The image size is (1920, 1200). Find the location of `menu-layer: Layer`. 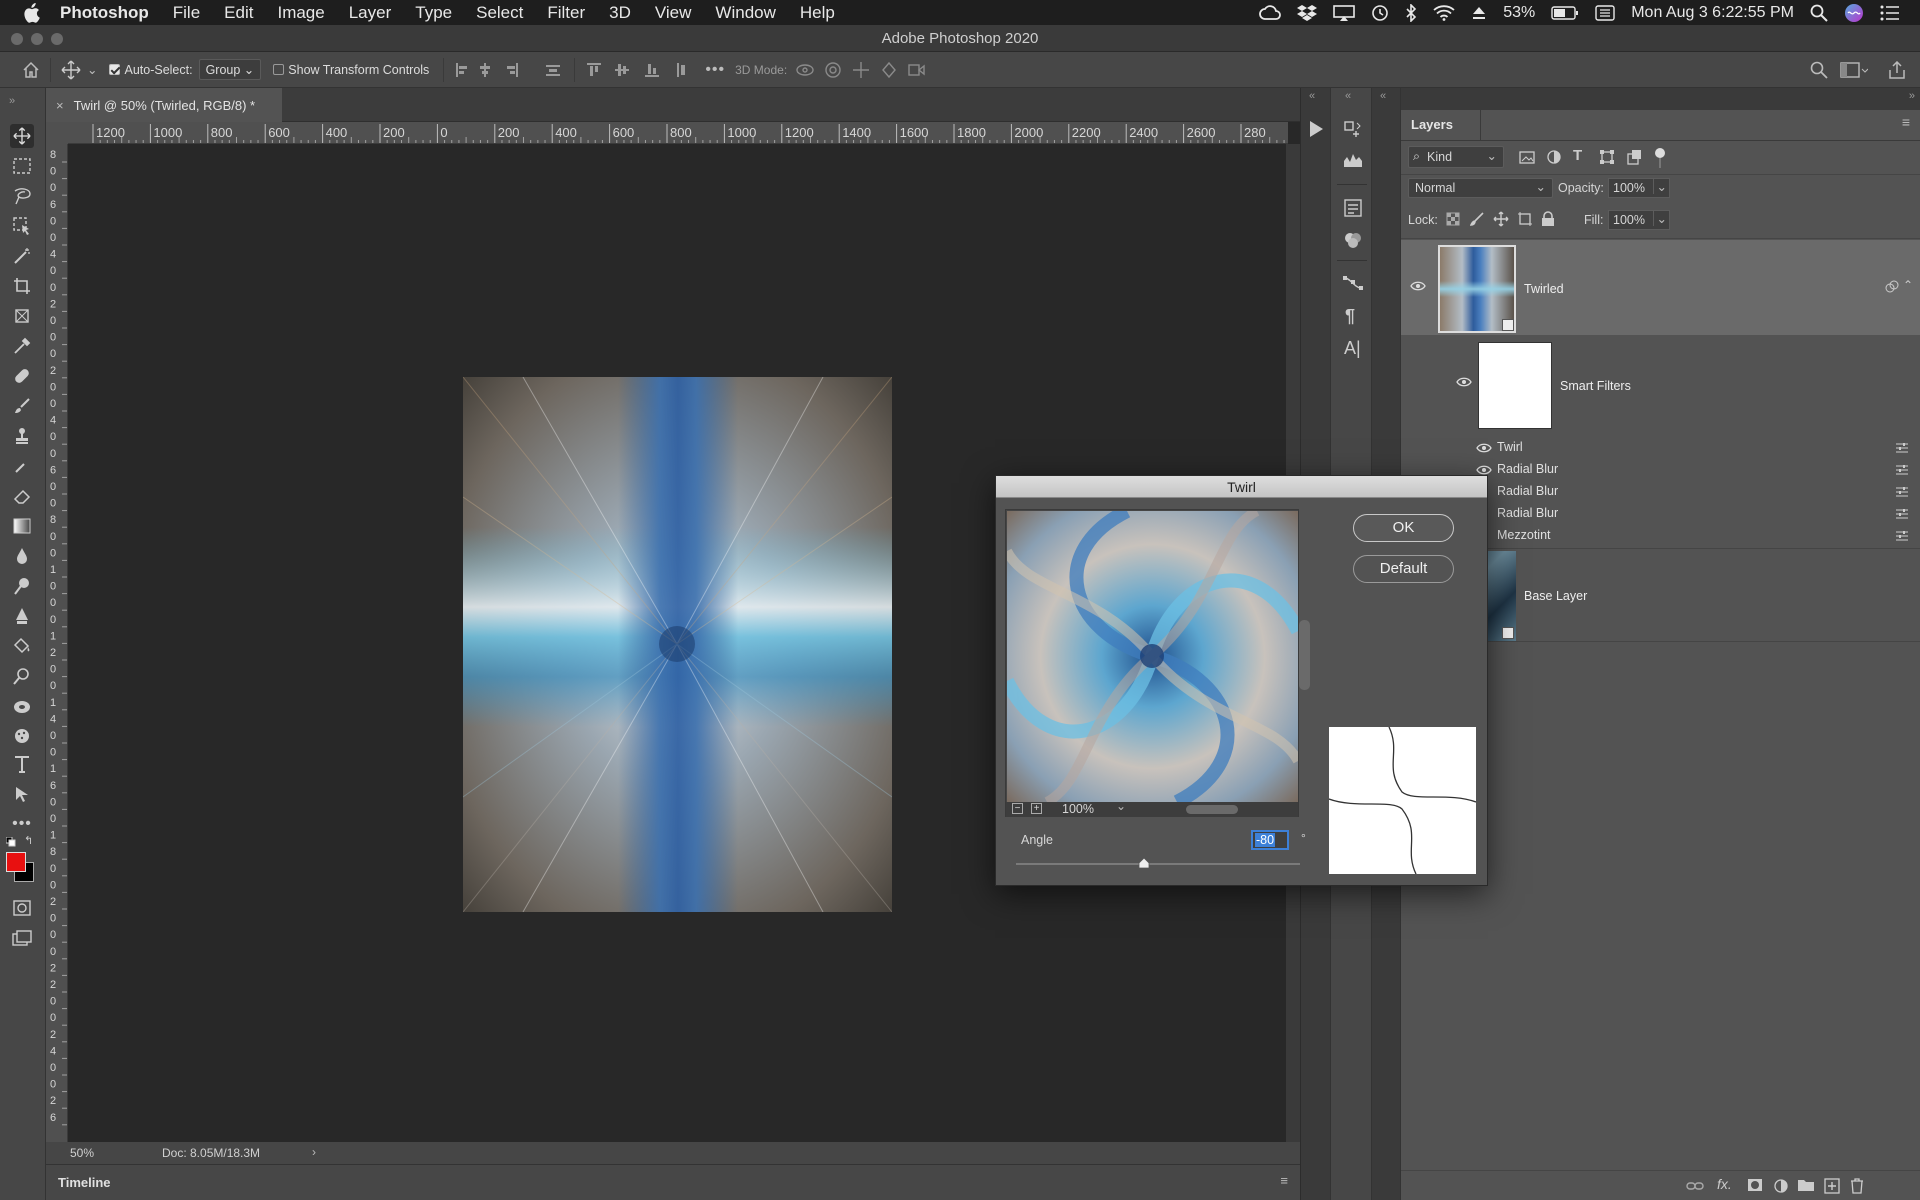

menu-layer: Layer is located at coordinates (370, 13).